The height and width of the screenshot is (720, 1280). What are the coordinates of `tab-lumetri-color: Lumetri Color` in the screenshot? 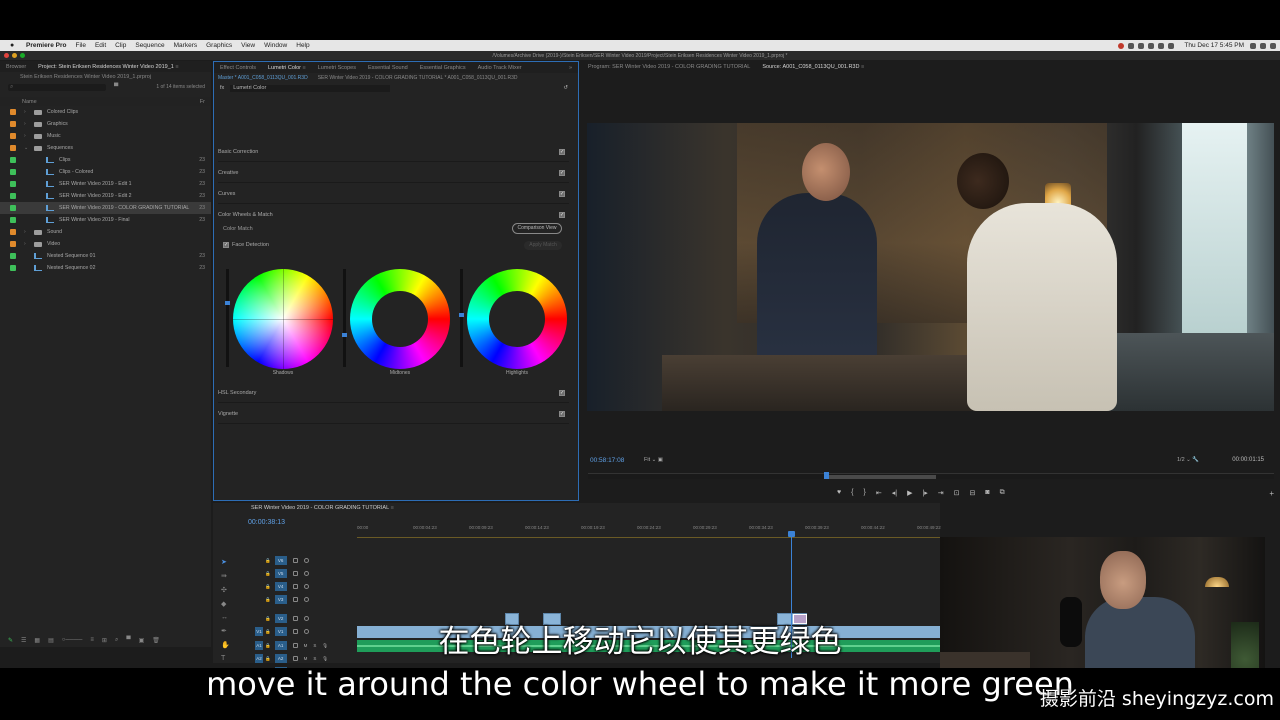 It's located at (287, 68).